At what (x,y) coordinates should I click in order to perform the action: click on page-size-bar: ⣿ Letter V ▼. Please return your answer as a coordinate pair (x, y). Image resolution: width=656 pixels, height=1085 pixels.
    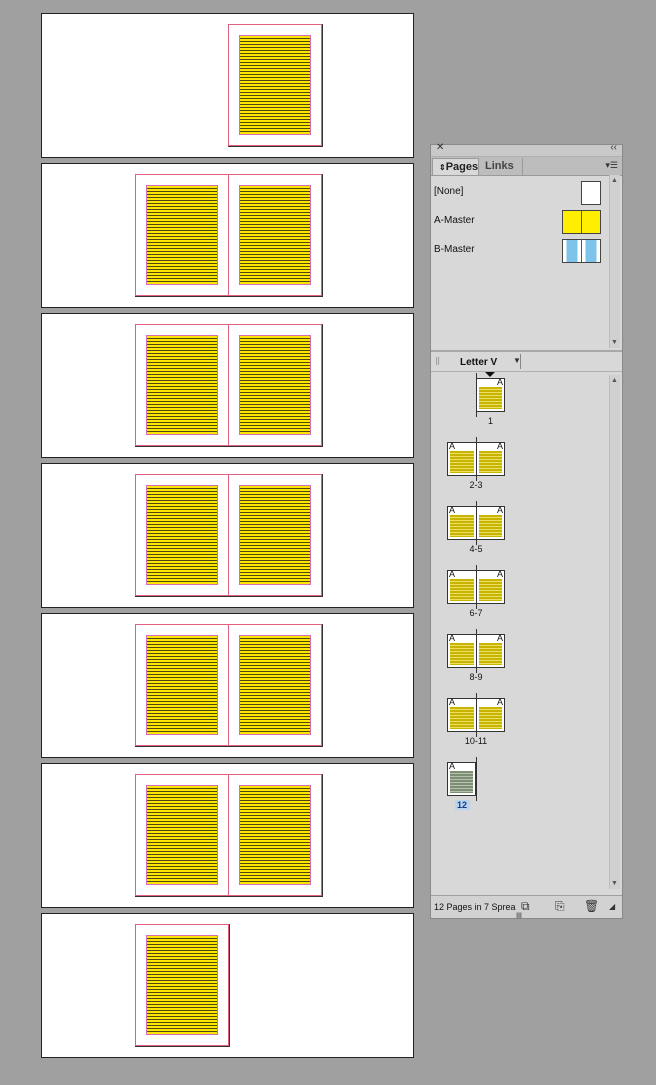
    Looking at the image, I should click on (526, 362).